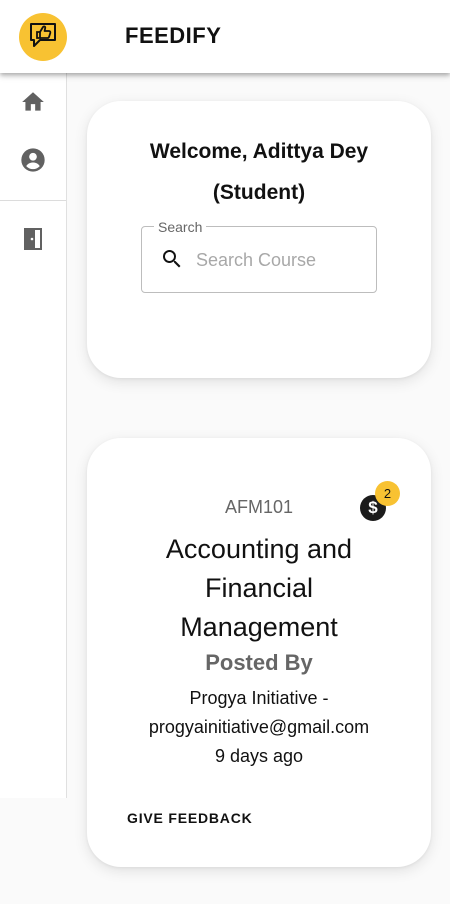 Image resolution: width=450 pixels, height=904 pixels. I want to click on account-icon, so click(33, 162).